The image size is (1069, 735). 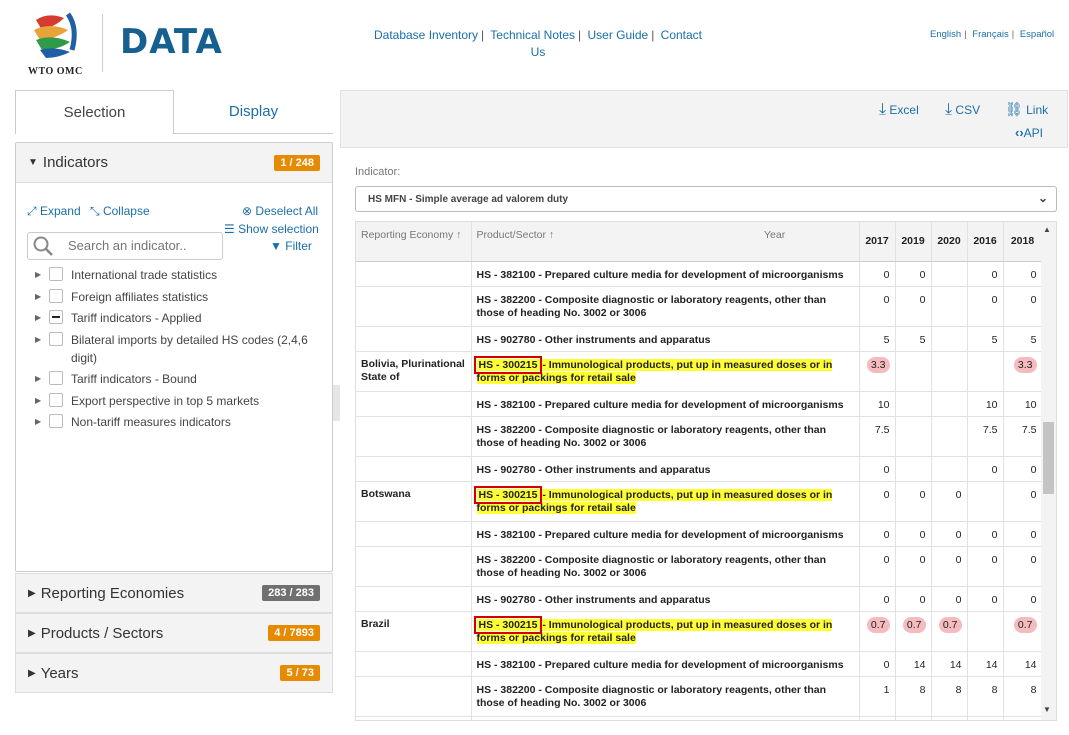 I want to click on collapse-button: ⤡ Collapse, so click(x=120, y=211).